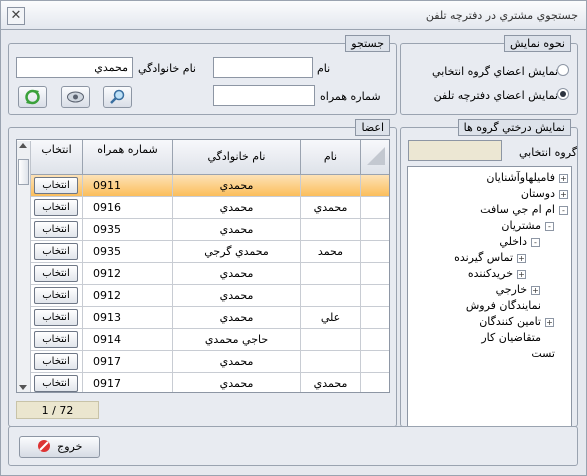 Image resolution: width=587 pixels, height=476 pixels. I want to click on family-input, so click(74, 67).